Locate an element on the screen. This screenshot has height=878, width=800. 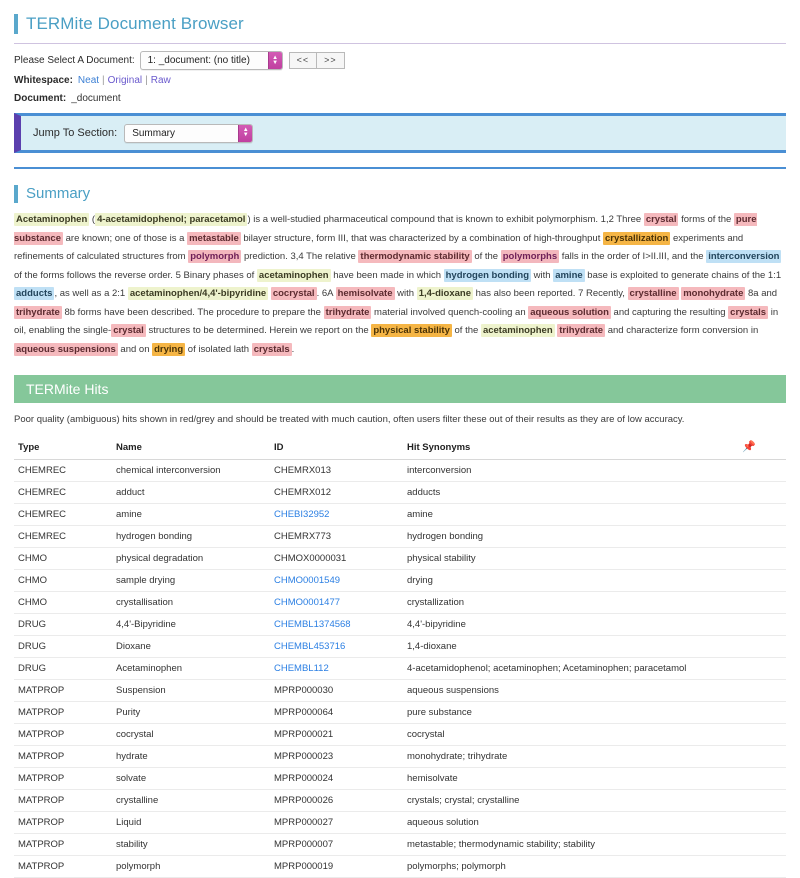
pin-icon: 📌 is located at coordinates (749, 447).